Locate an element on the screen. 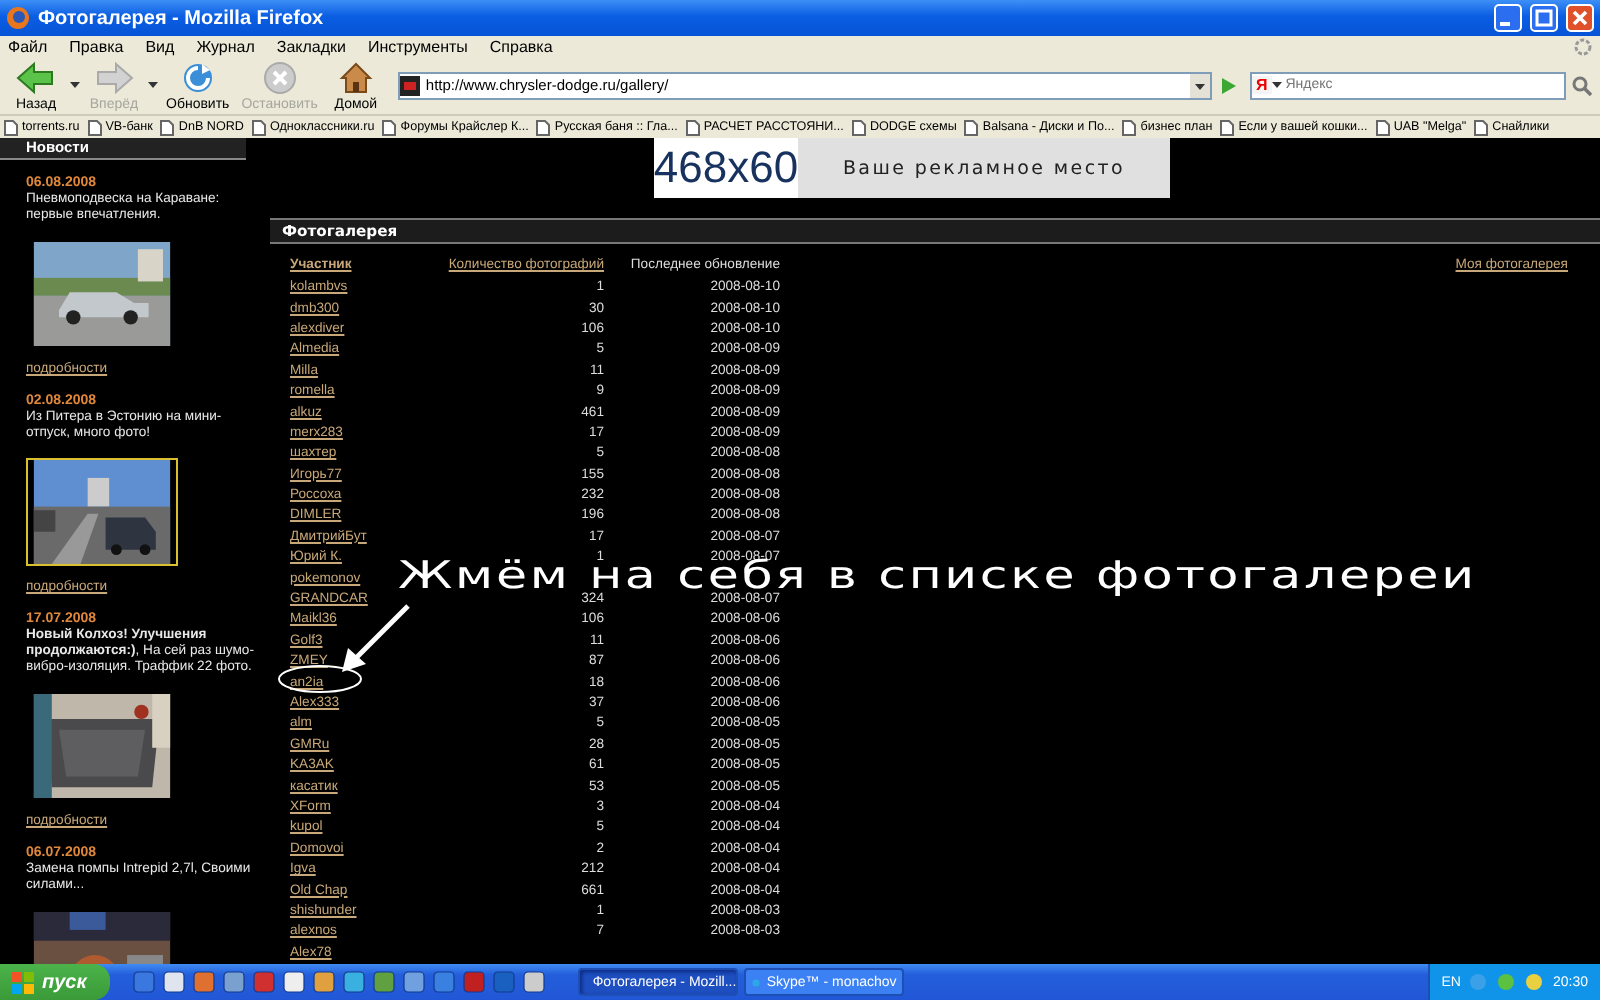 This screenshot has height=1000, width=1600. throbber-icon is located at coordinates (1583, 46).